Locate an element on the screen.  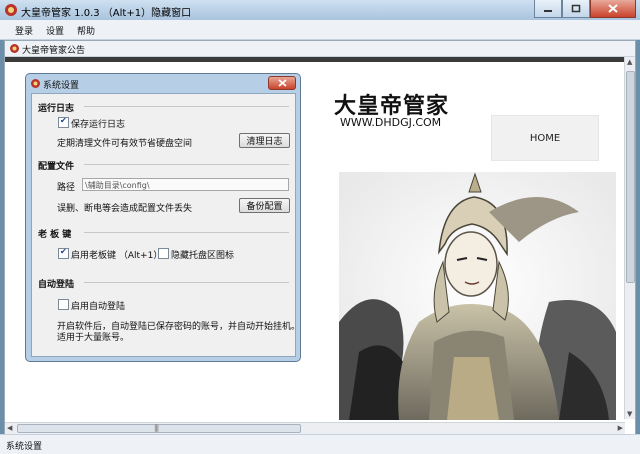
hide-tray-label: 隐藏托盘区图标 is located at coordinates (202, 254).